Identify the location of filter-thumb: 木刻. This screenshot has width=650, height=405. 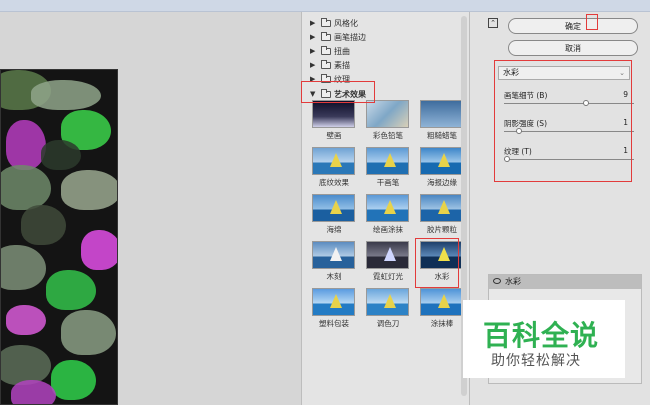
(334, 261).